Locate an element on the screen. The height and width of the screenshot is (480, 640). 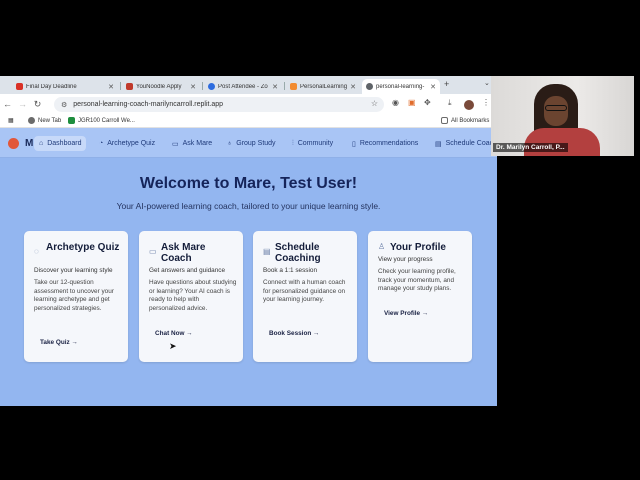
folder-icon is located at coordinates (444, 120).